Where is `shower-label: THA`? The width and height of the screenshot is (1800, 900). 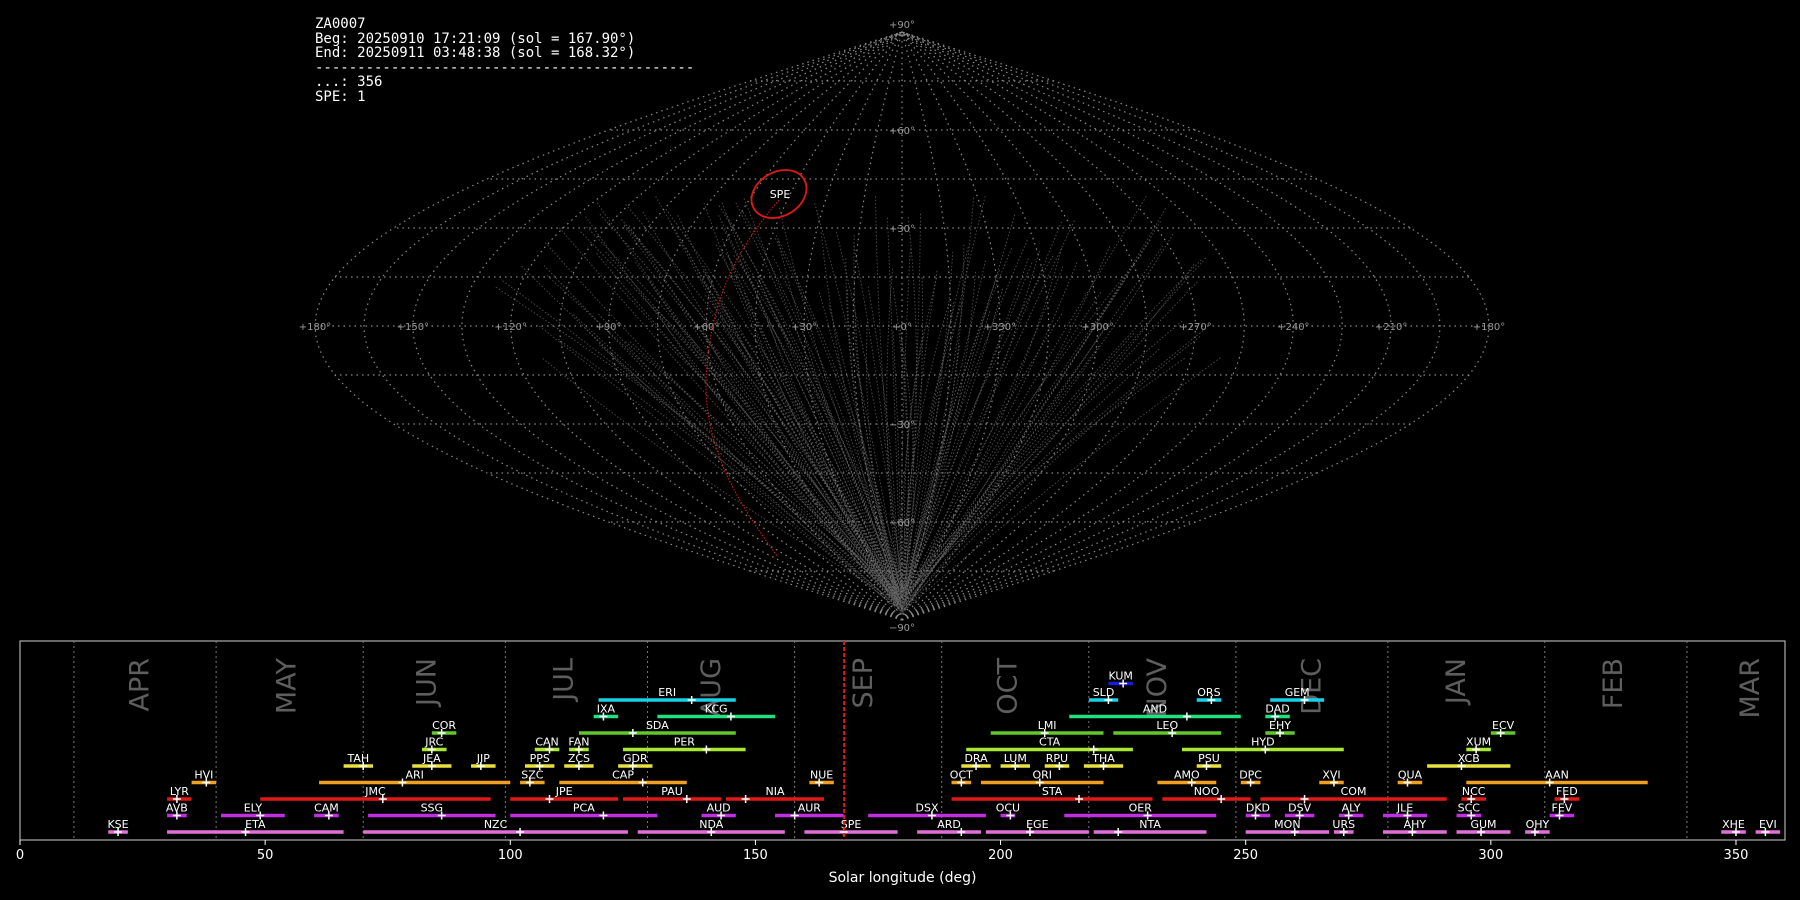 shower-label: THA is located at coordinates (1103, 758).